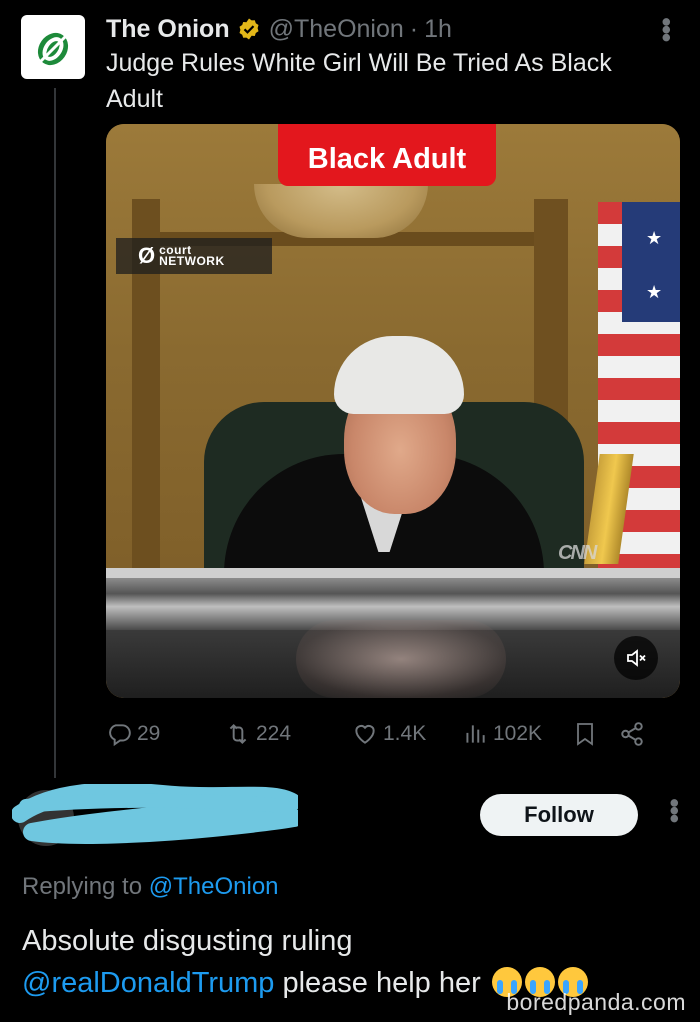  I want to click on avatar, so click(53, 47).